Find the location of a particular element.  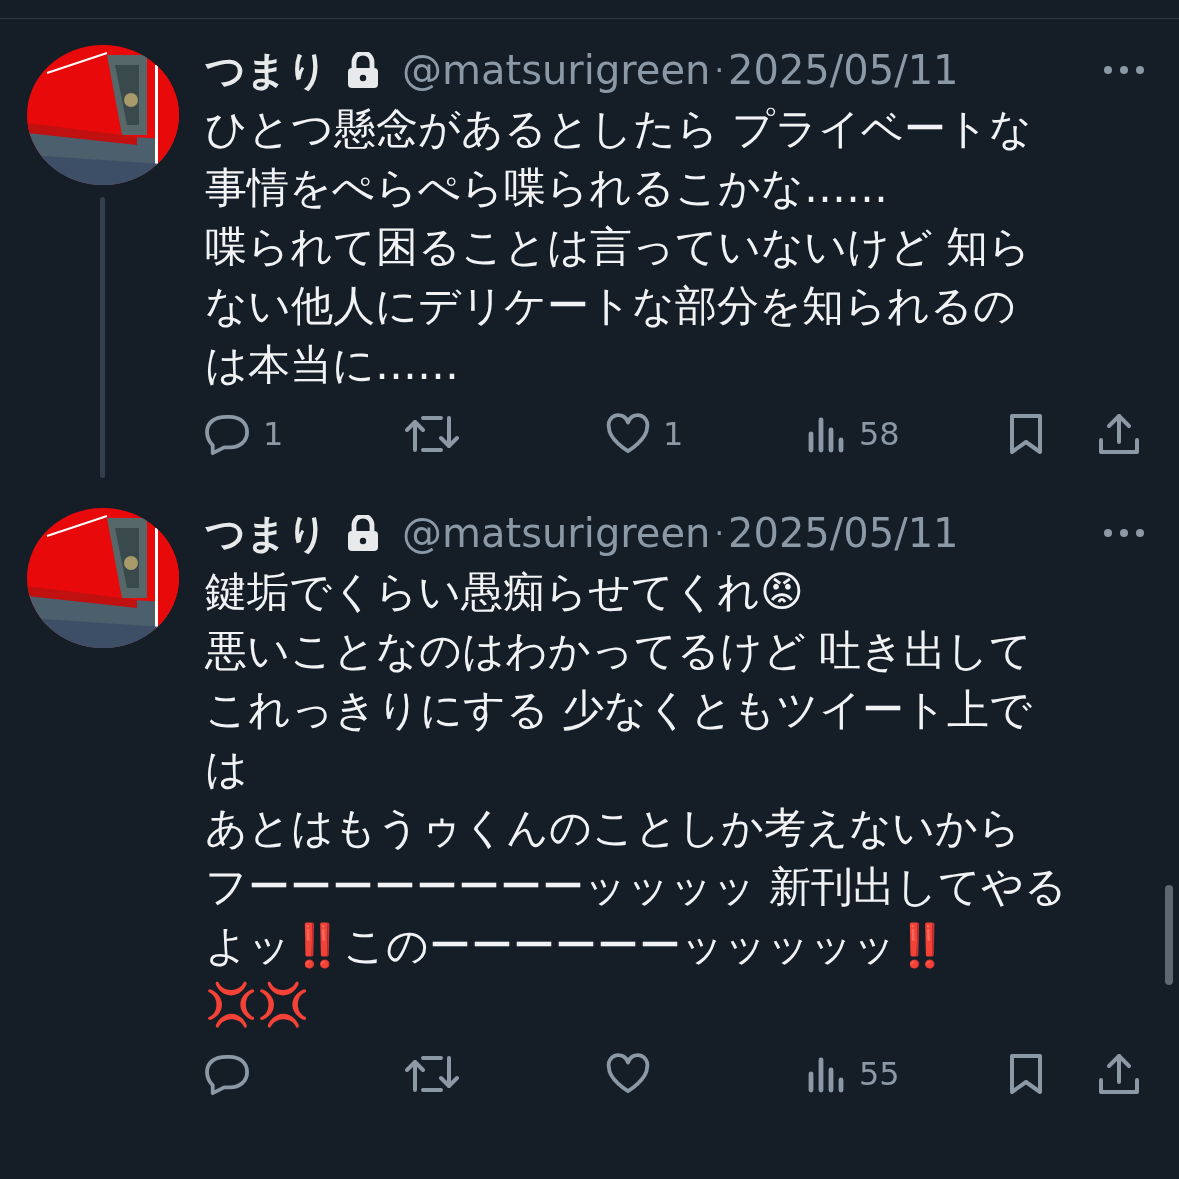

like-button: 1 is located at coordinates (706, 434).